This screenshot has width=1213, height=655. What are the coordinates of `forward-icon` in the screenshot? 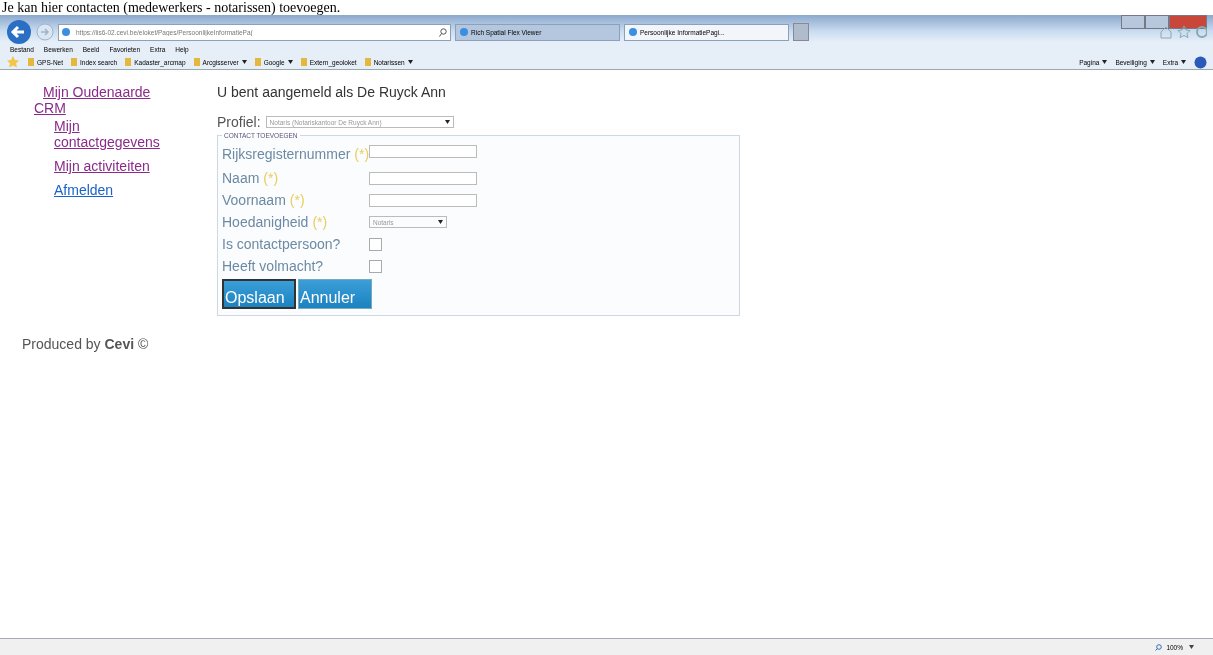 It's located at (45, 32).